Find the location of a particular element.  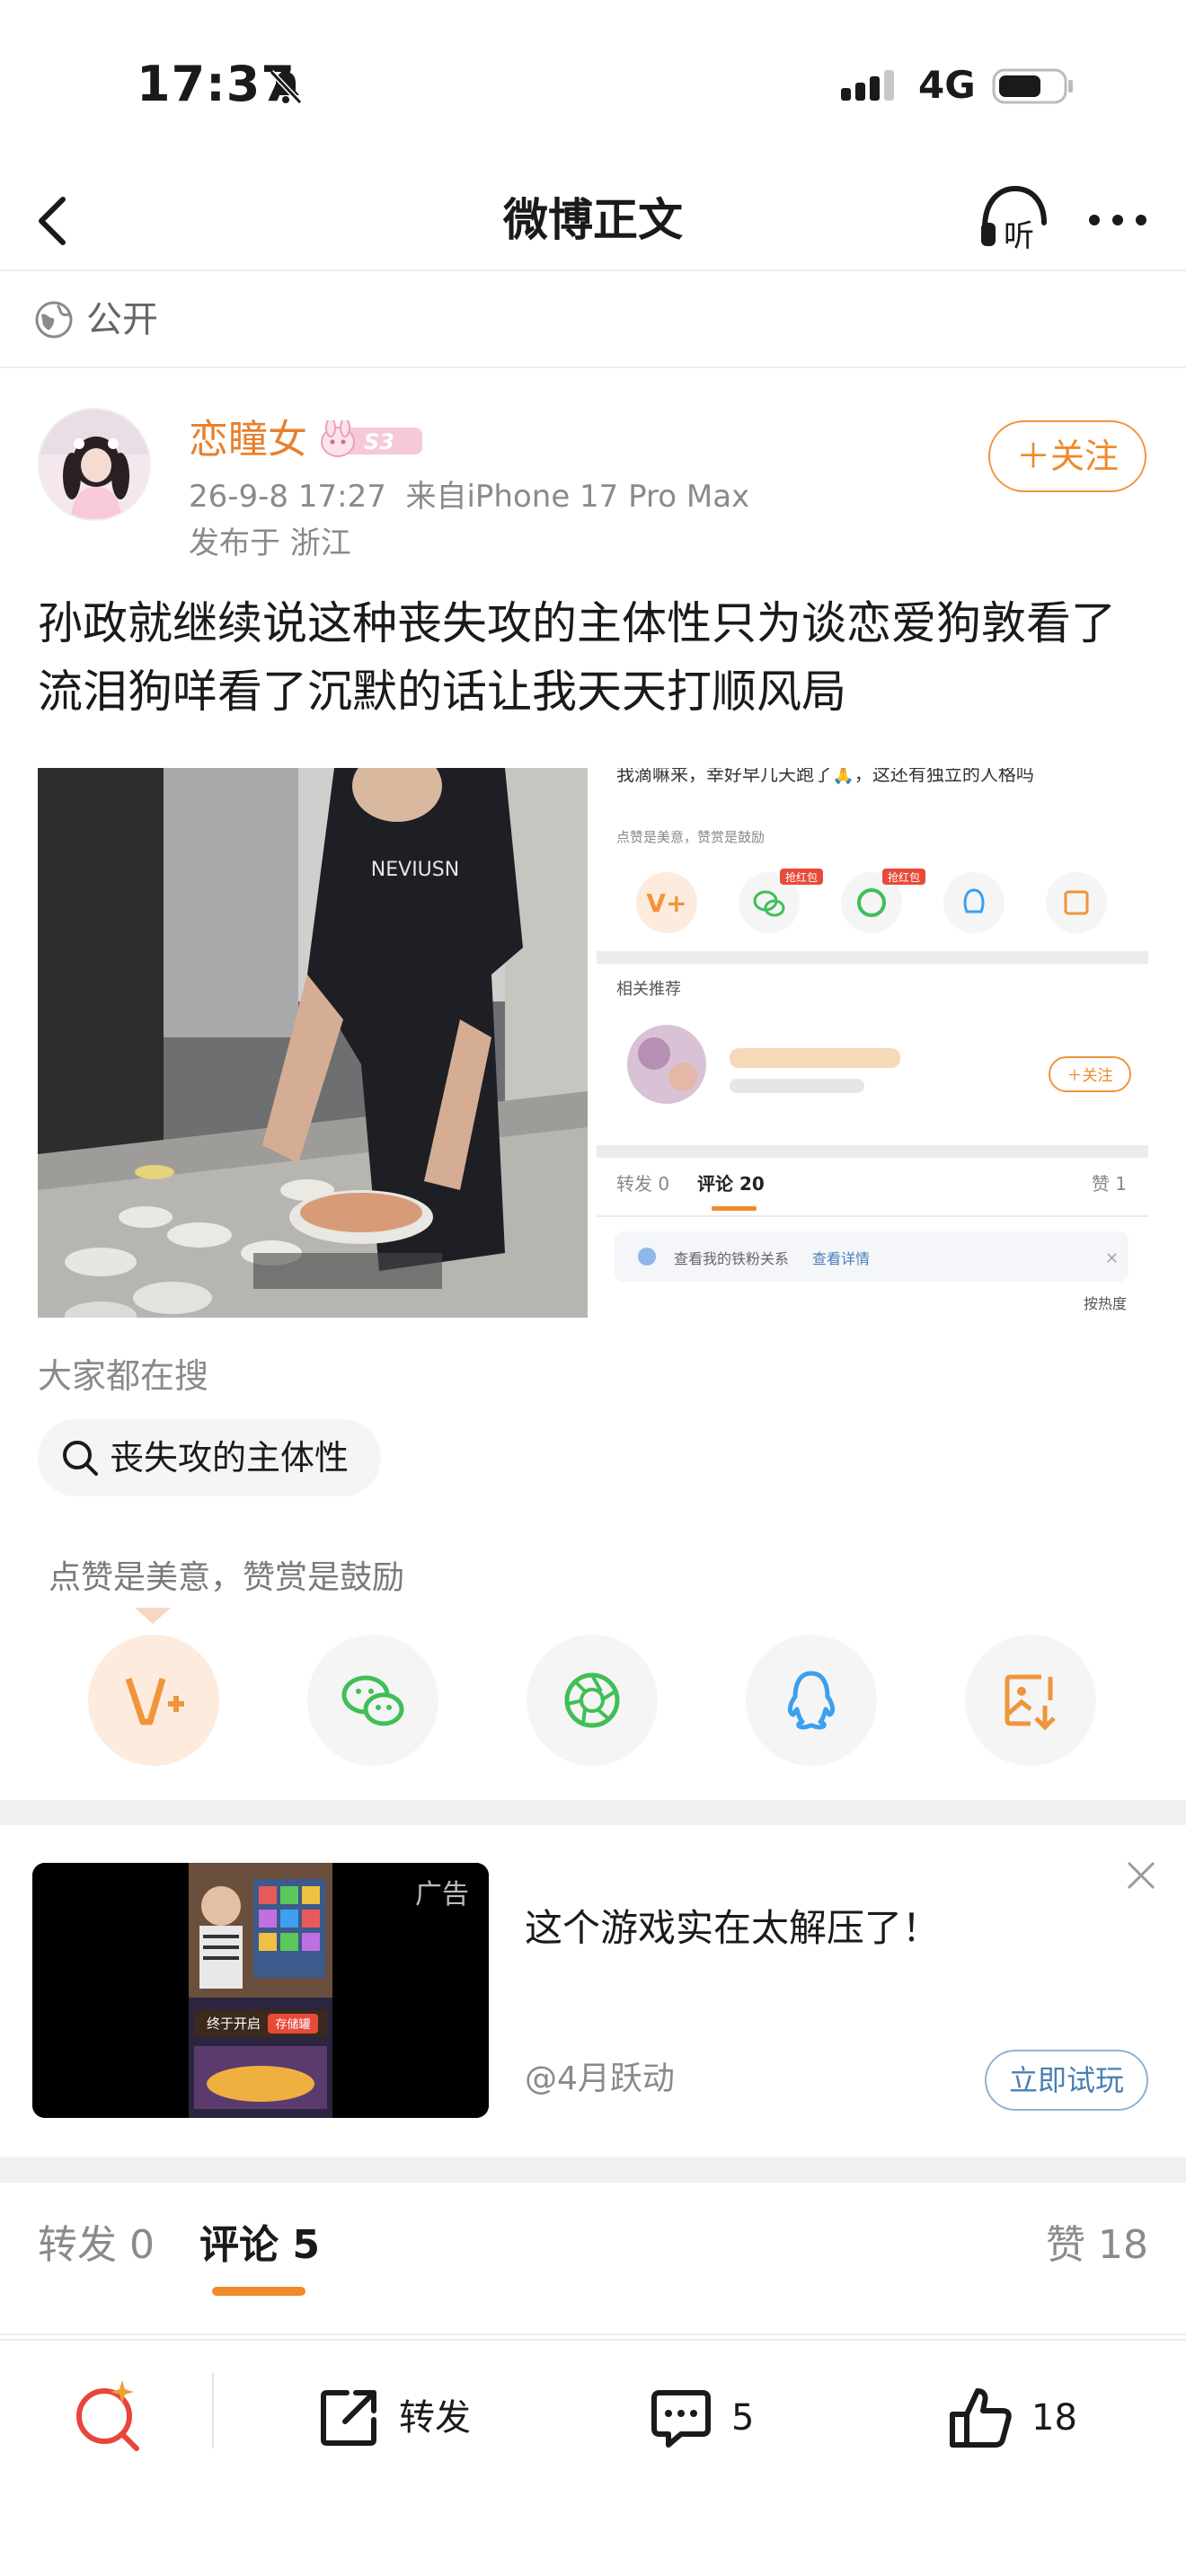

ad-cta-button: 立即试玩 is located at coordinates (1066, 2080).